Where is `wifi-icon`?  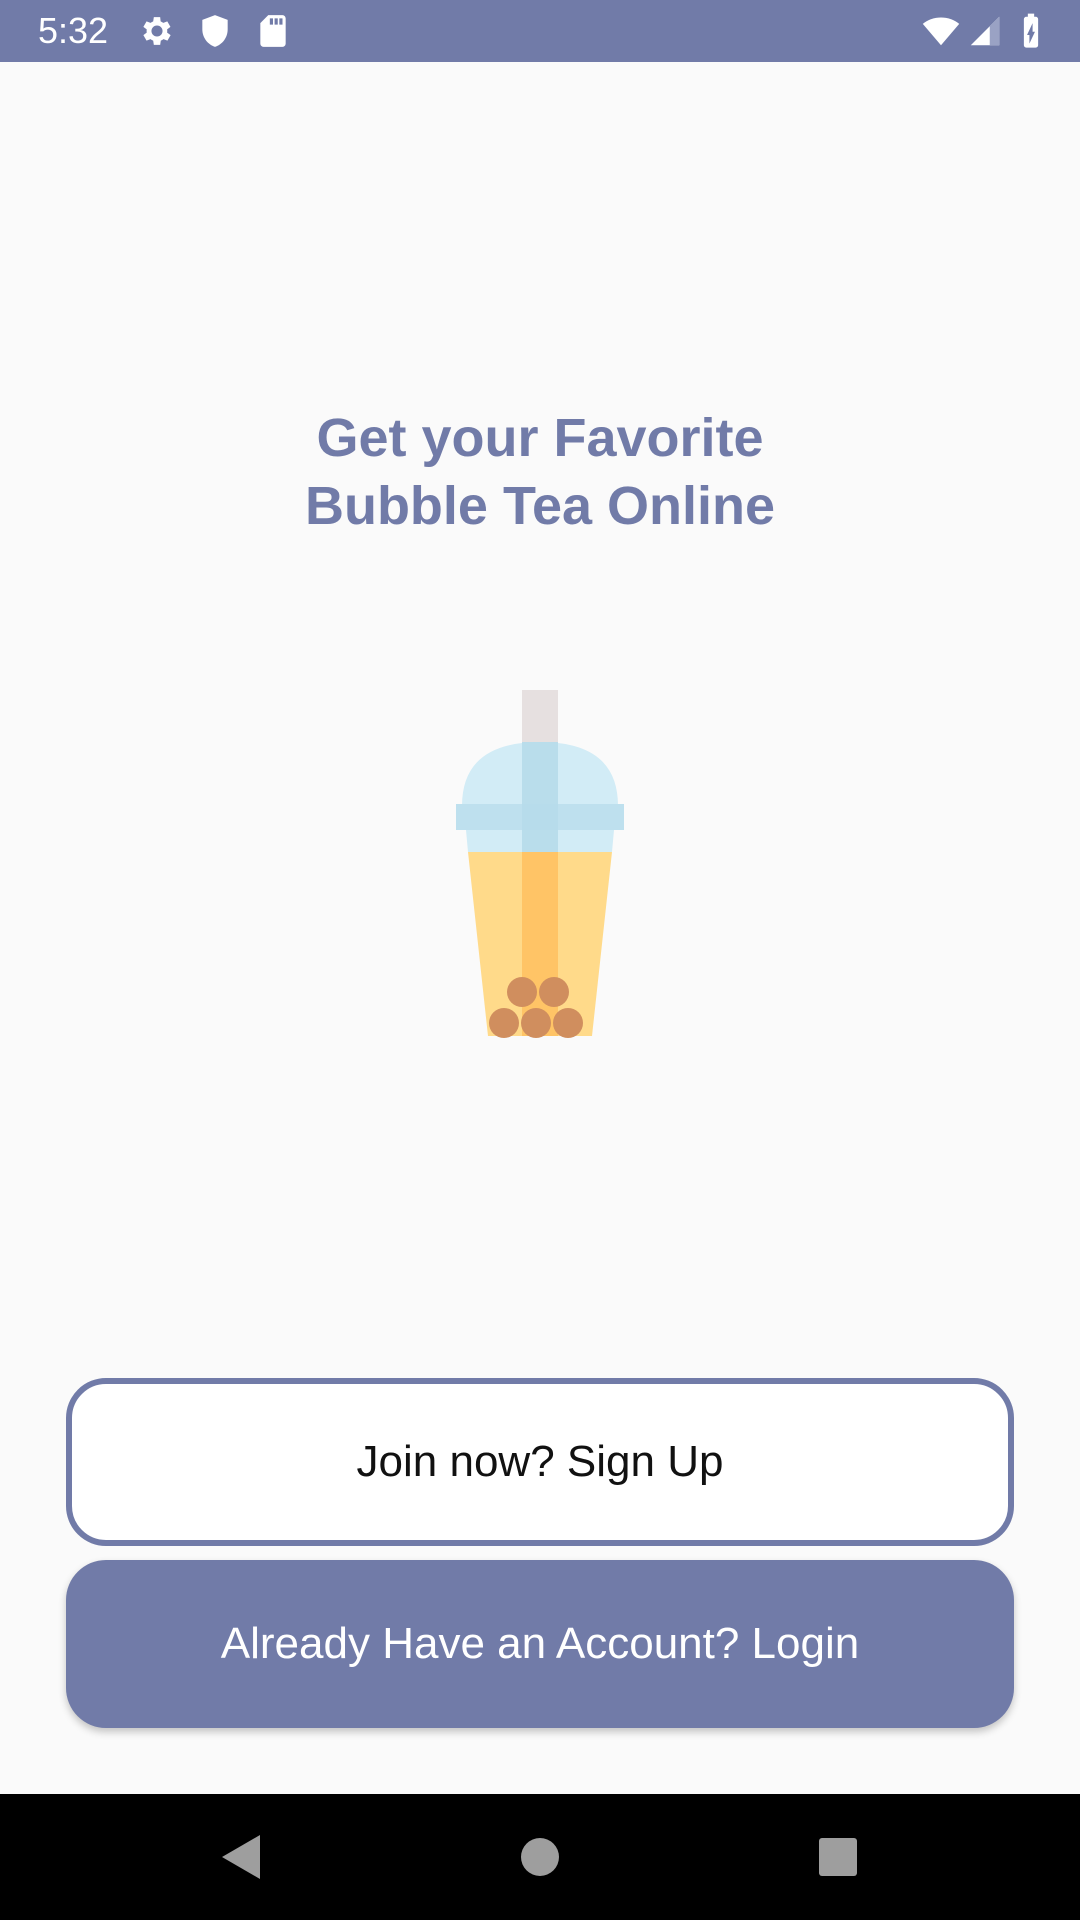 wifi-icon is located at coordinates (941, 31).